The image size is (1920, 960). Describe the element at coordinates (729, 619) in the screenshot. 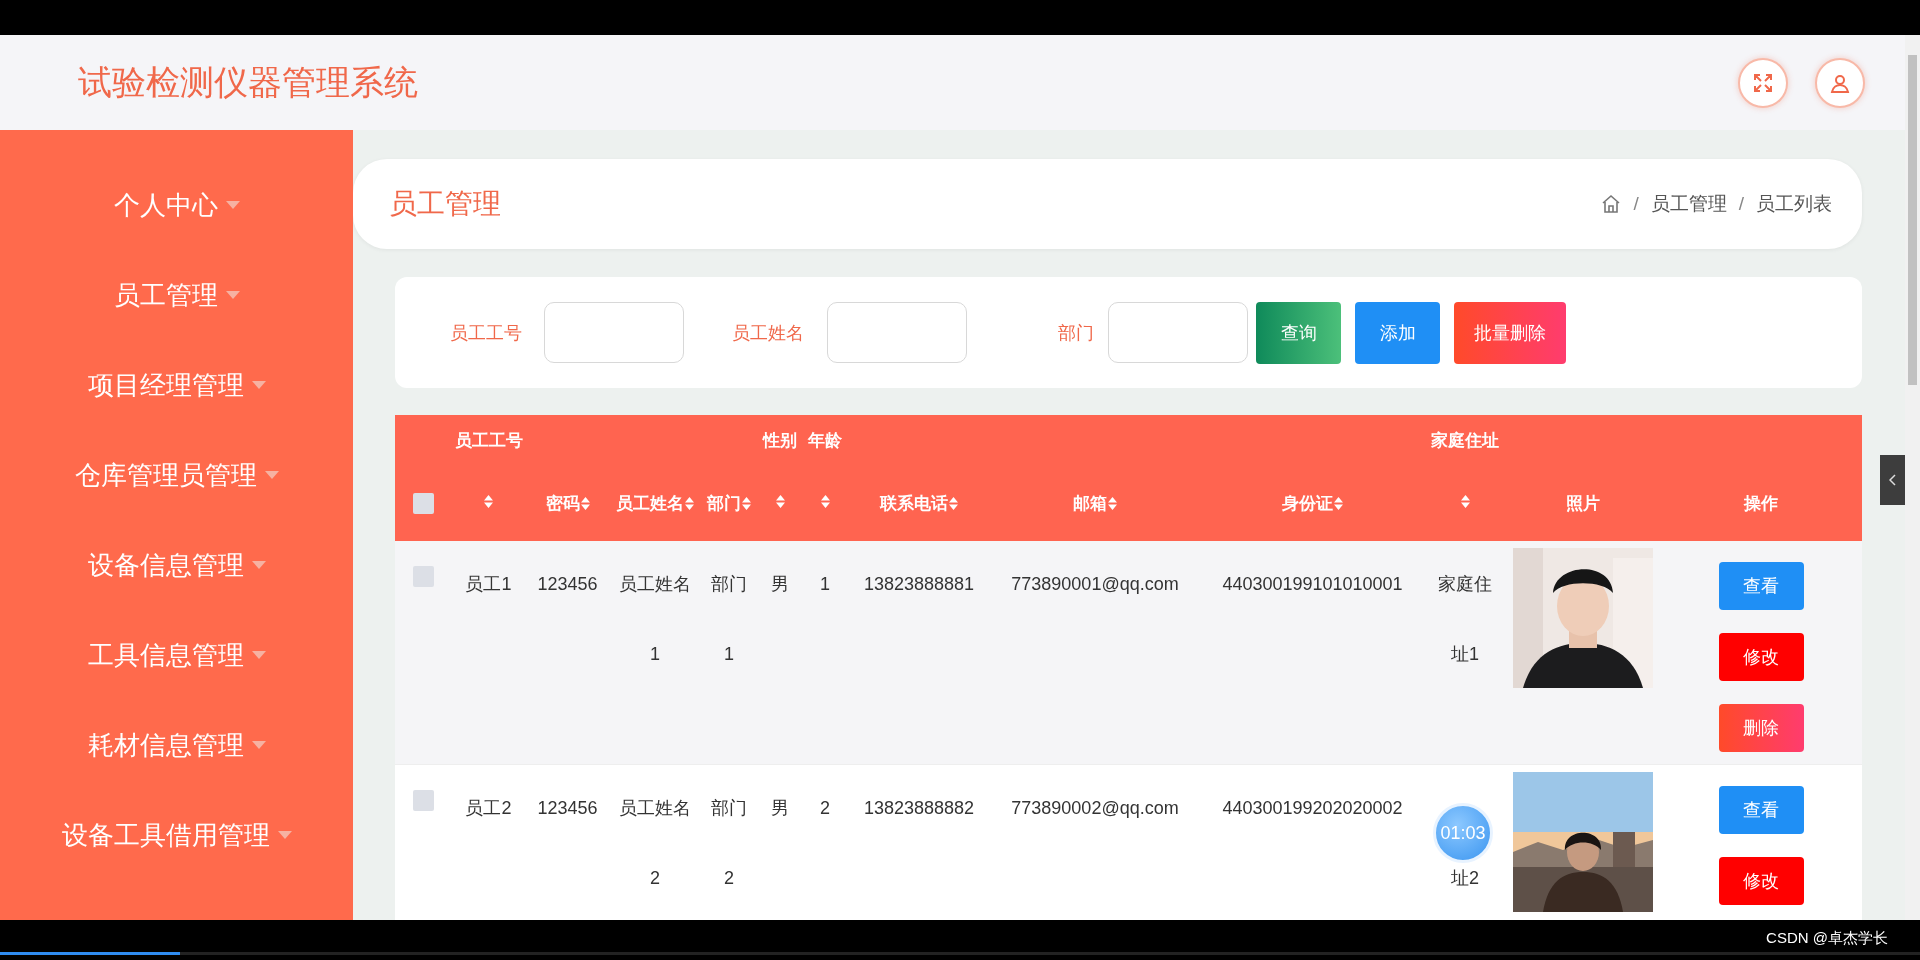

I see `table-cell-text: 部门1` at that location.